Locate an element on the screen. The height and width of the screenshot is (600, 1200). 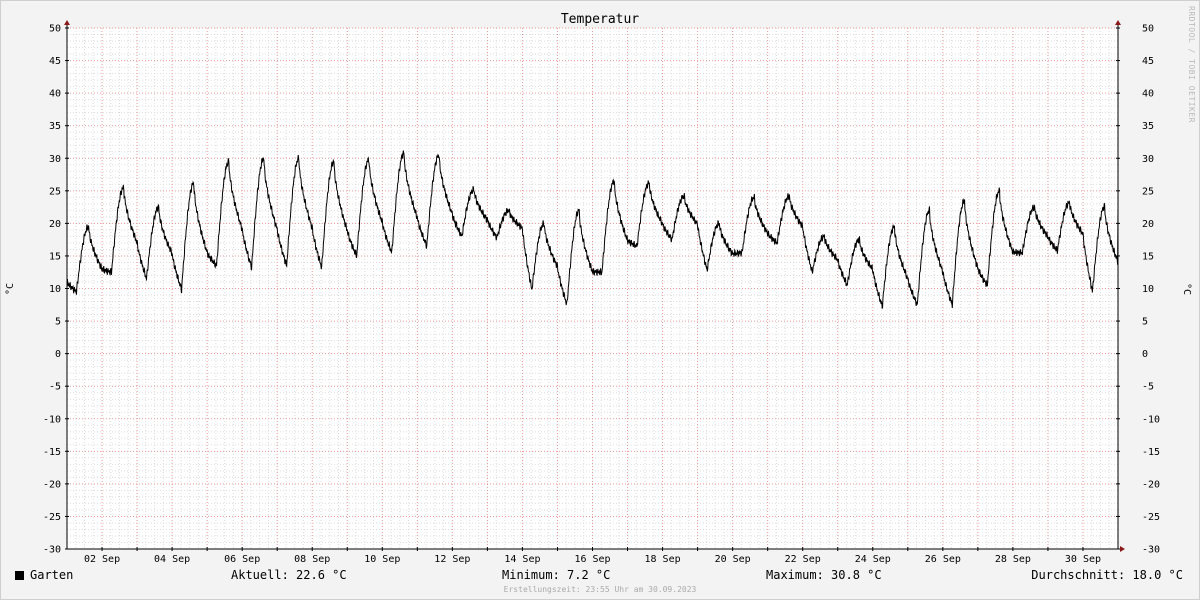
x-tick-label: 02 Sep is located at coordinates (102, 559).